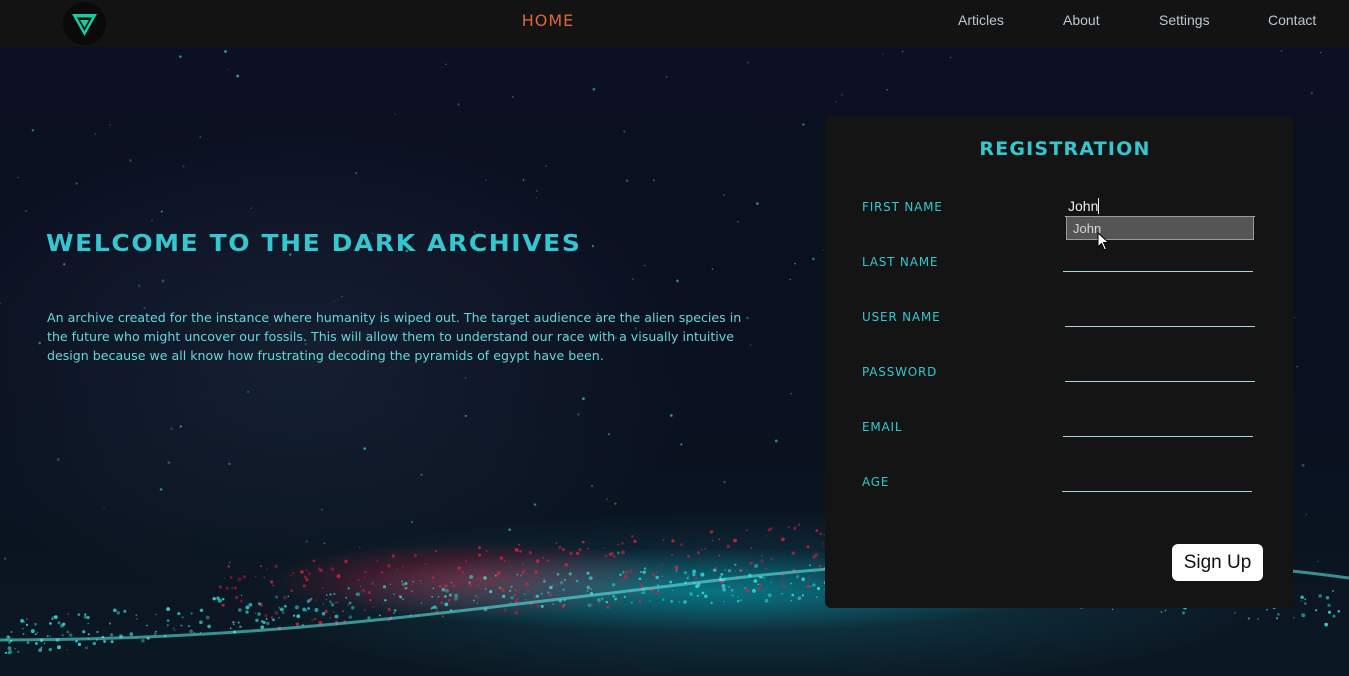 The height and width of the screenshot is (676, 1349). I want to click on age-input, so click(1157, 481).